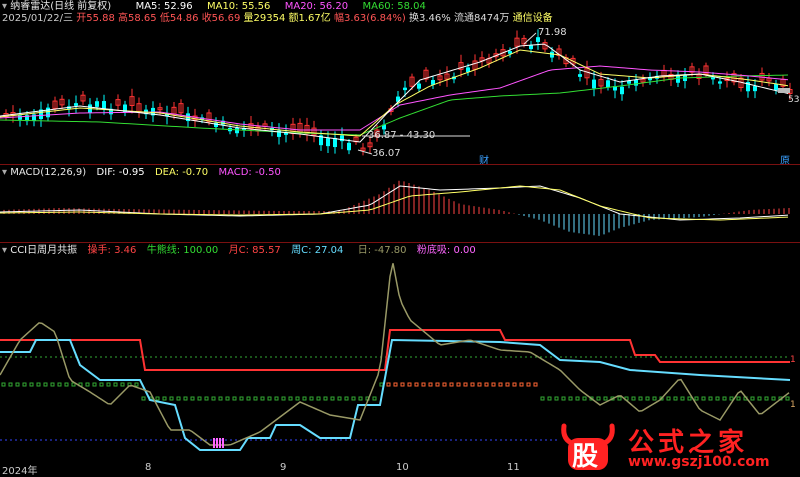 The width and height of the screenshot is (800, 477). Describe the element at coordinates (43, 250) in the screenshot. I see `cci-title: CCI日周月共振` at that location.